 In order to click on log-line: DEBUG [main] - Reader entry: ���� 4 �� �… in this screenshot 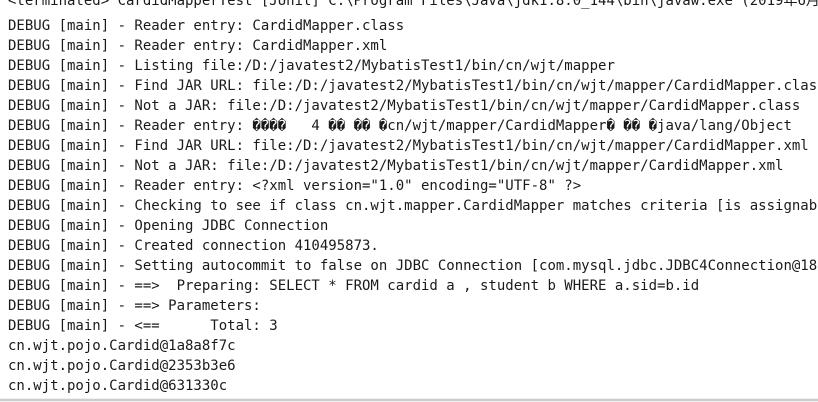, I will do `click(400, 126)`.